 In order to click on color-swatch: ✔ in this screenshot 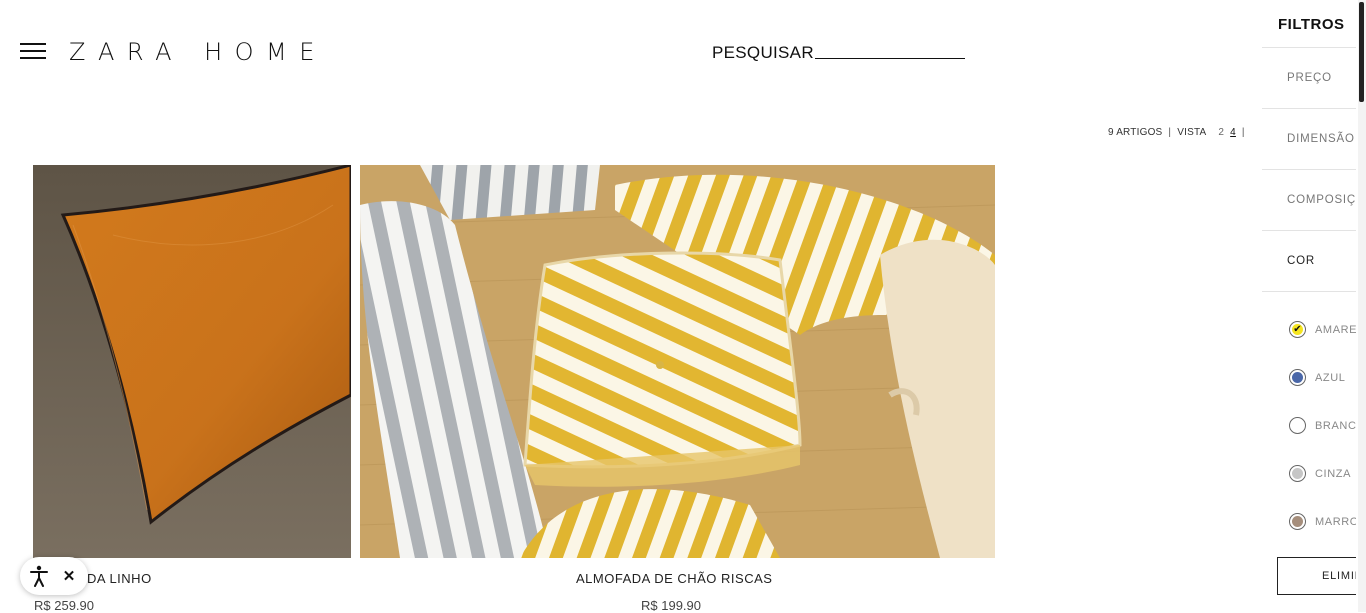, I will do `click(1297, 329)`.